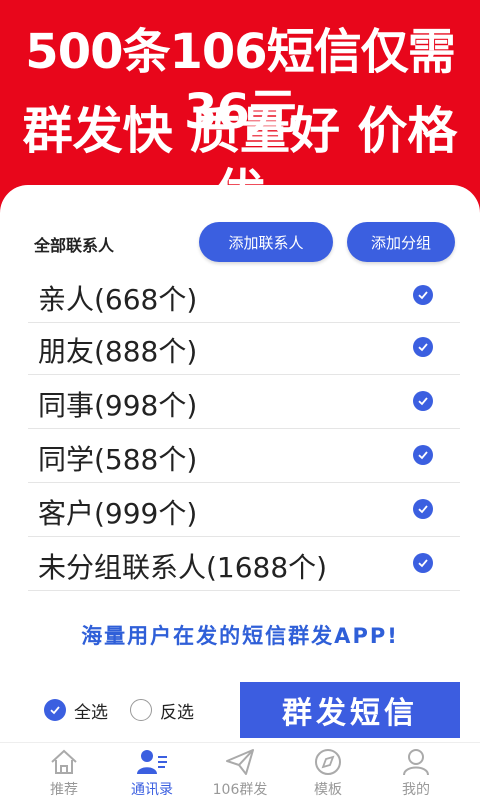 This screenshot has width=480, height=801. What do you see at coordinates (152, 762) in the screenshot?
I see `contacts-icon` at bounding box center [152, 762].